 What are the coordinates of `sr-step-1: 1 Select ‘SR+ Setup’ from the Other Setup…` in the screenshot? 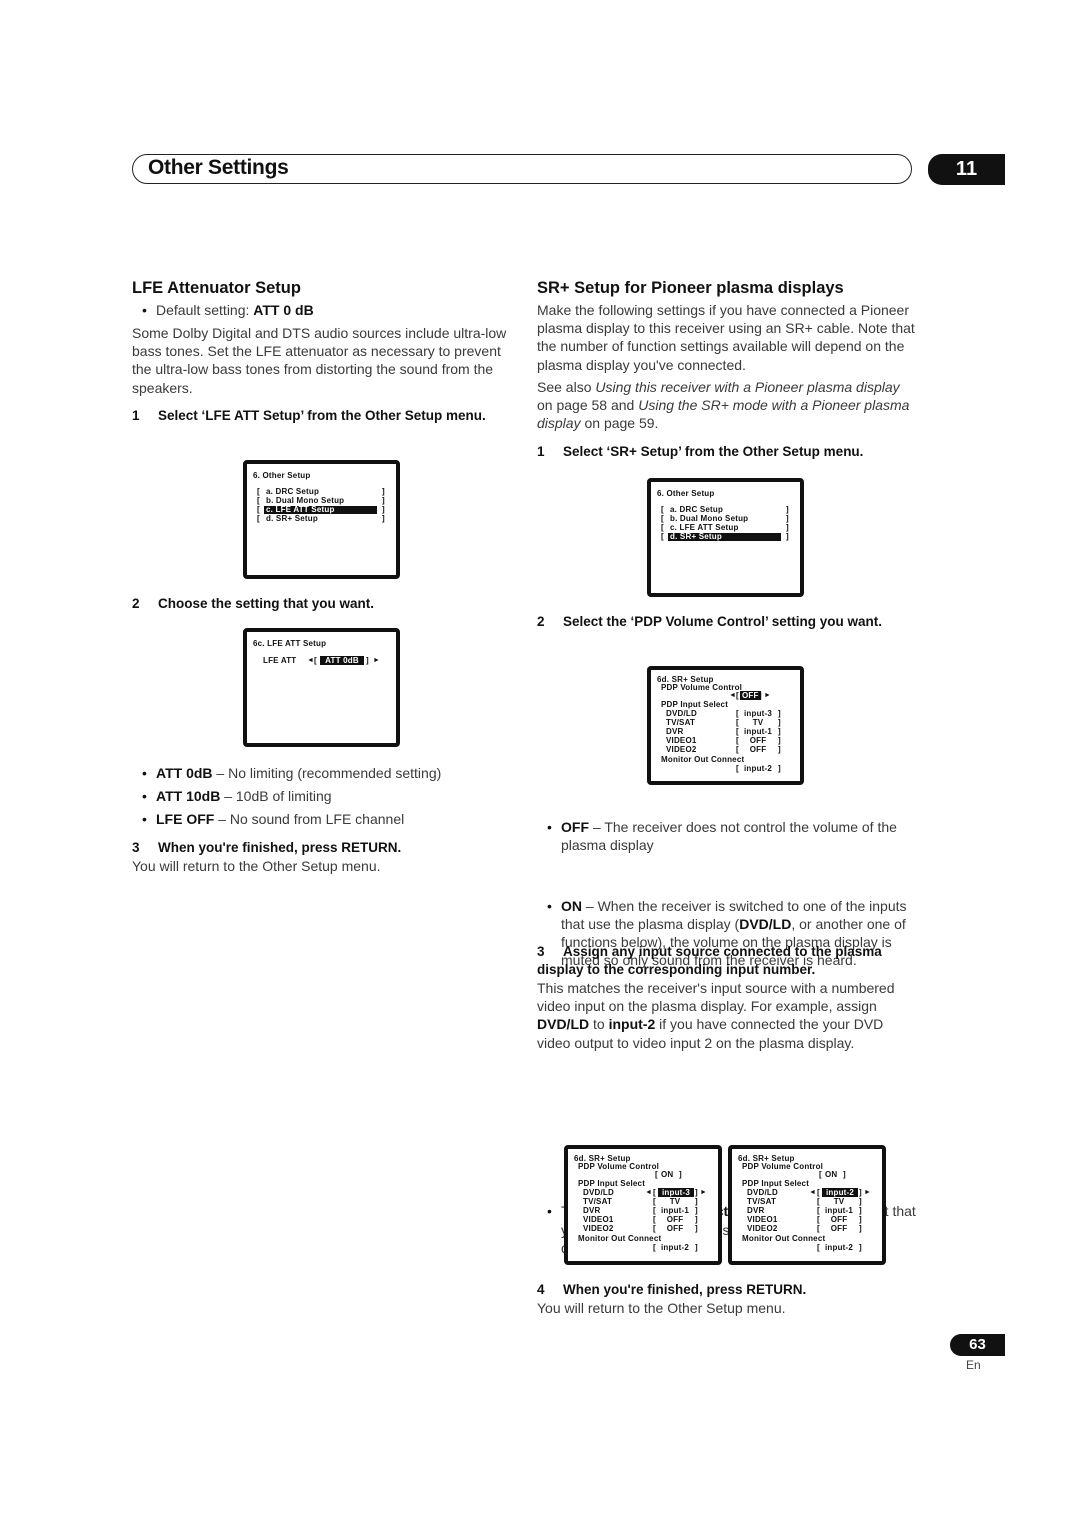 It's located at (700, 452).